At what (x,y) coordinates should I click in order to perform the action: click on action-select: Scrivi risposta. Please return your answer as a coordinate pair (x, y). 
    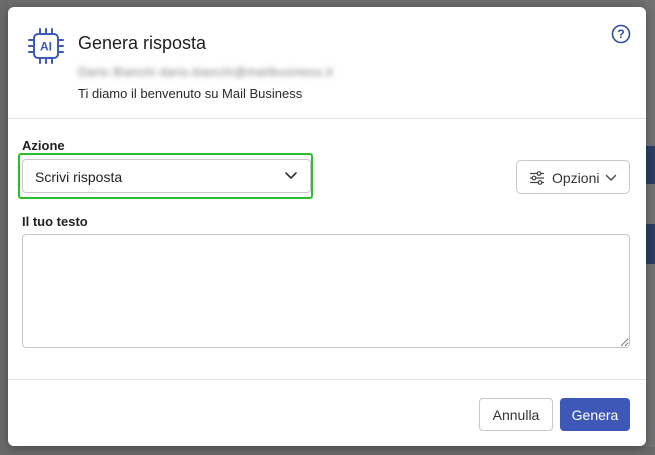
    Looking at the image, I should click on (166, 176).